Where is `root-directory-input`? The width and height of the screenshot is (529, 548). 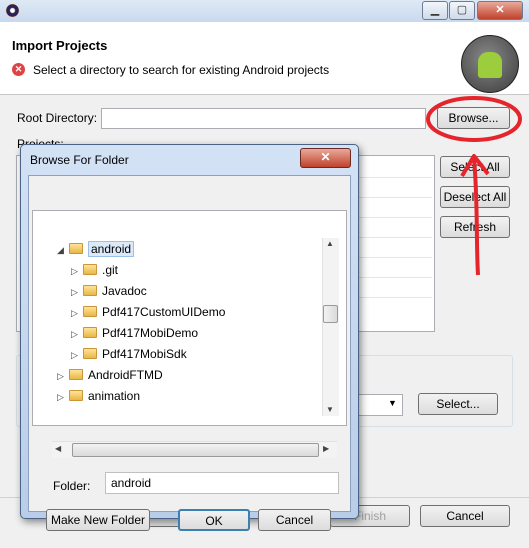
root-directory-input is located at coordinates (263, 118).